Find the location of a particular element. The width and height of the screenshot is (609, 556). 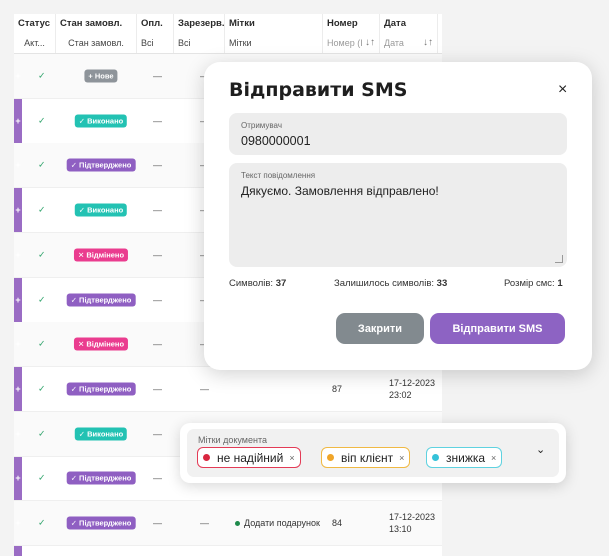

tag-chip: віп клієнт × is located at coordinates (366, 457).